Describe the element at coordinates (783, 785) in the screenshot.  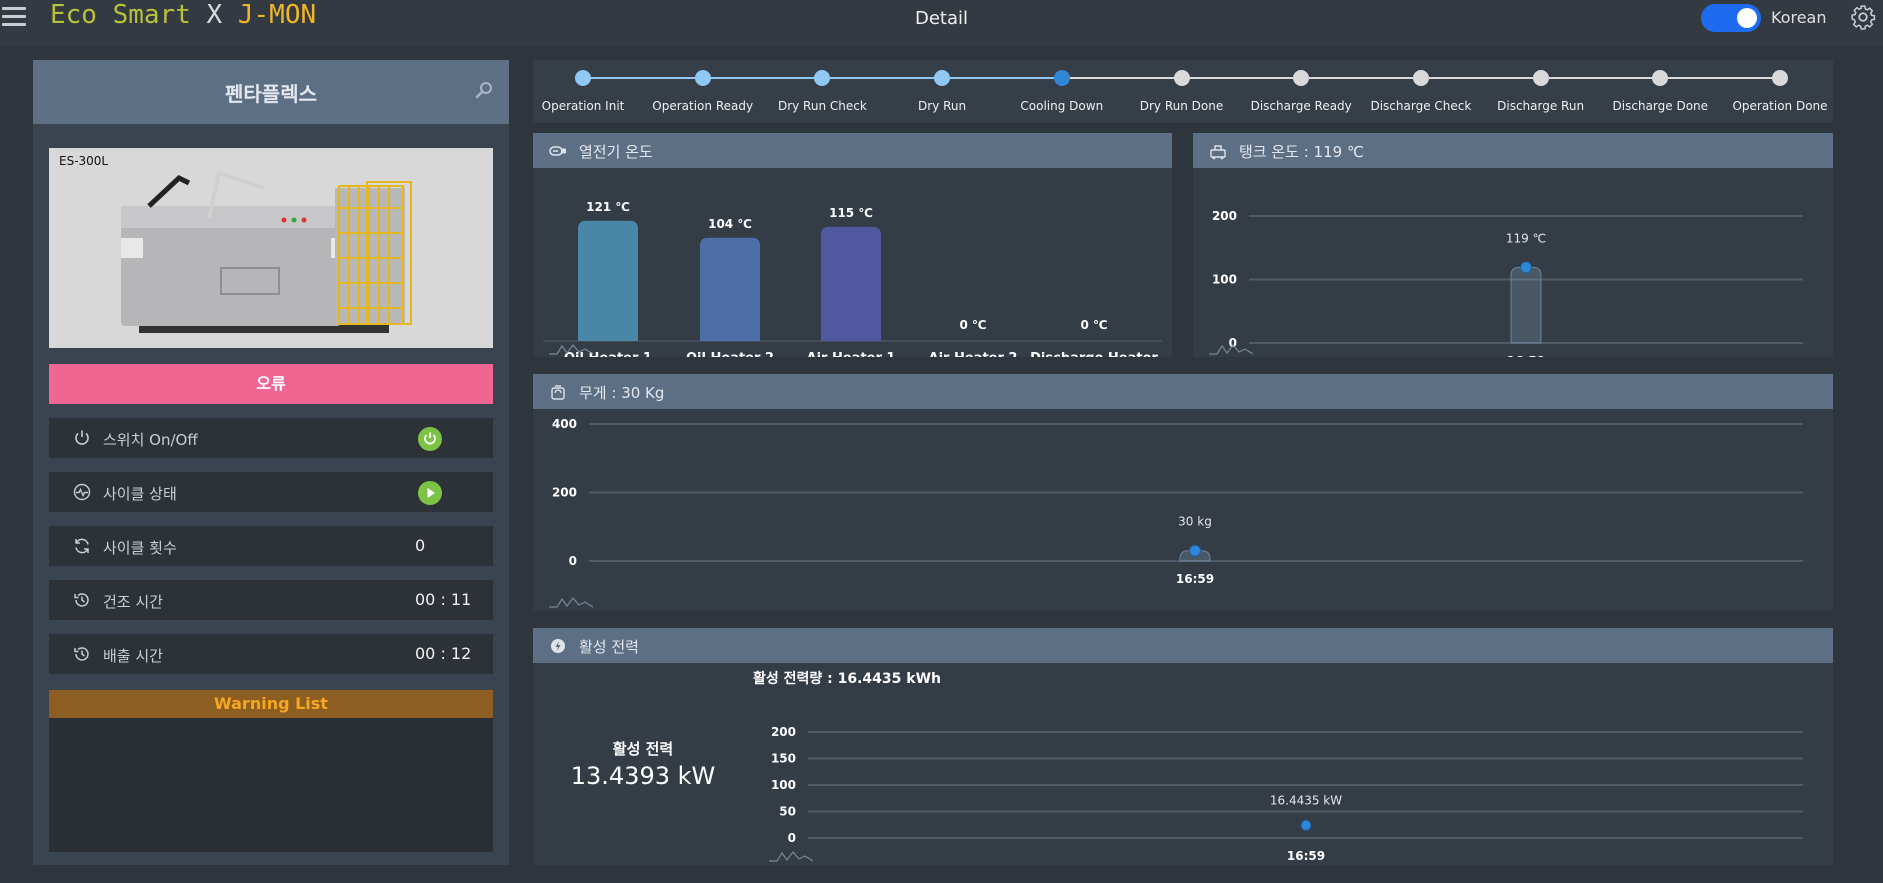
I see `y-tick-label: 100` at that location.